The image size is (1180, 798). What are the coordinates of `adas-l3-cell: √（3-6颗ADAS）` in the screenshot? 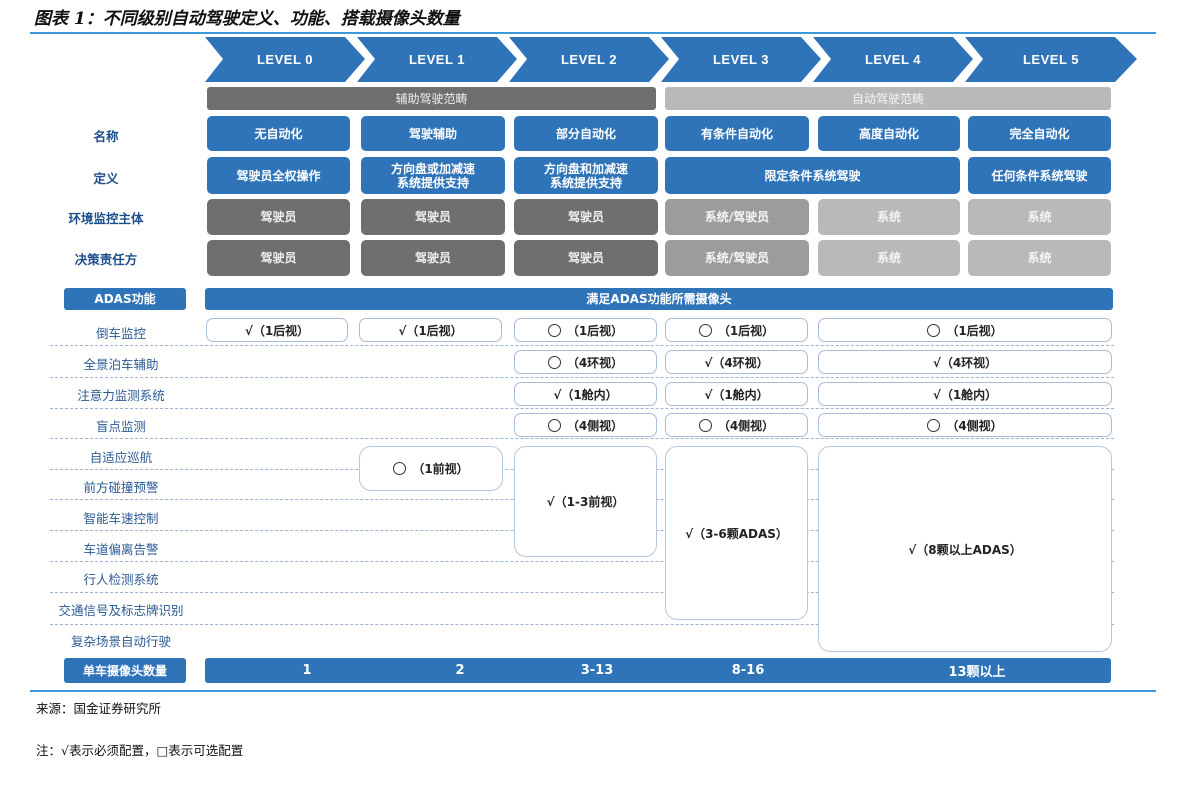 It's located at (736, 533).